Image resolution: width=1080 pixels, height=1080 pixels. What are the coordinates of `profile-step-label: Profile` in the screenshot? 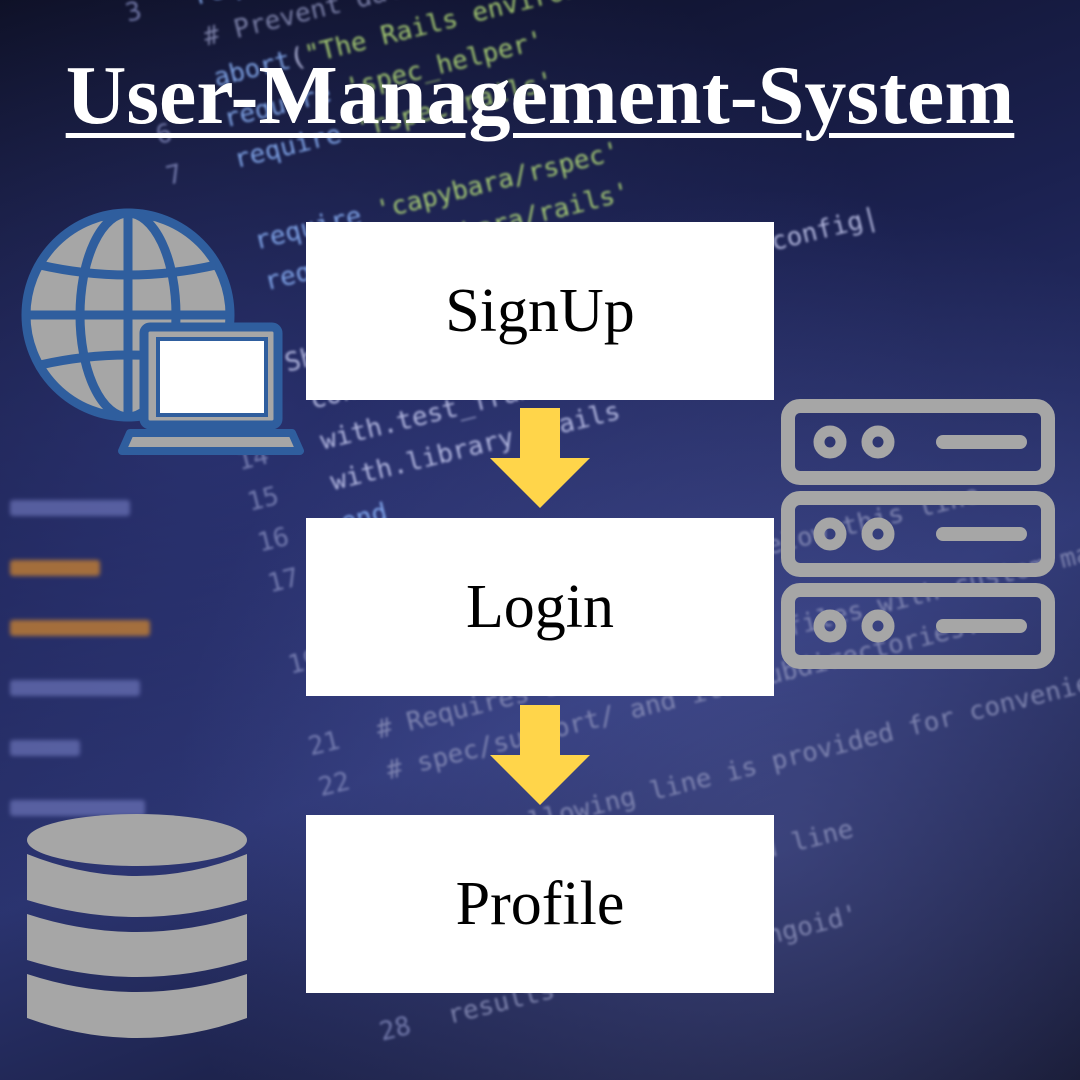 It's located at (540, 903).